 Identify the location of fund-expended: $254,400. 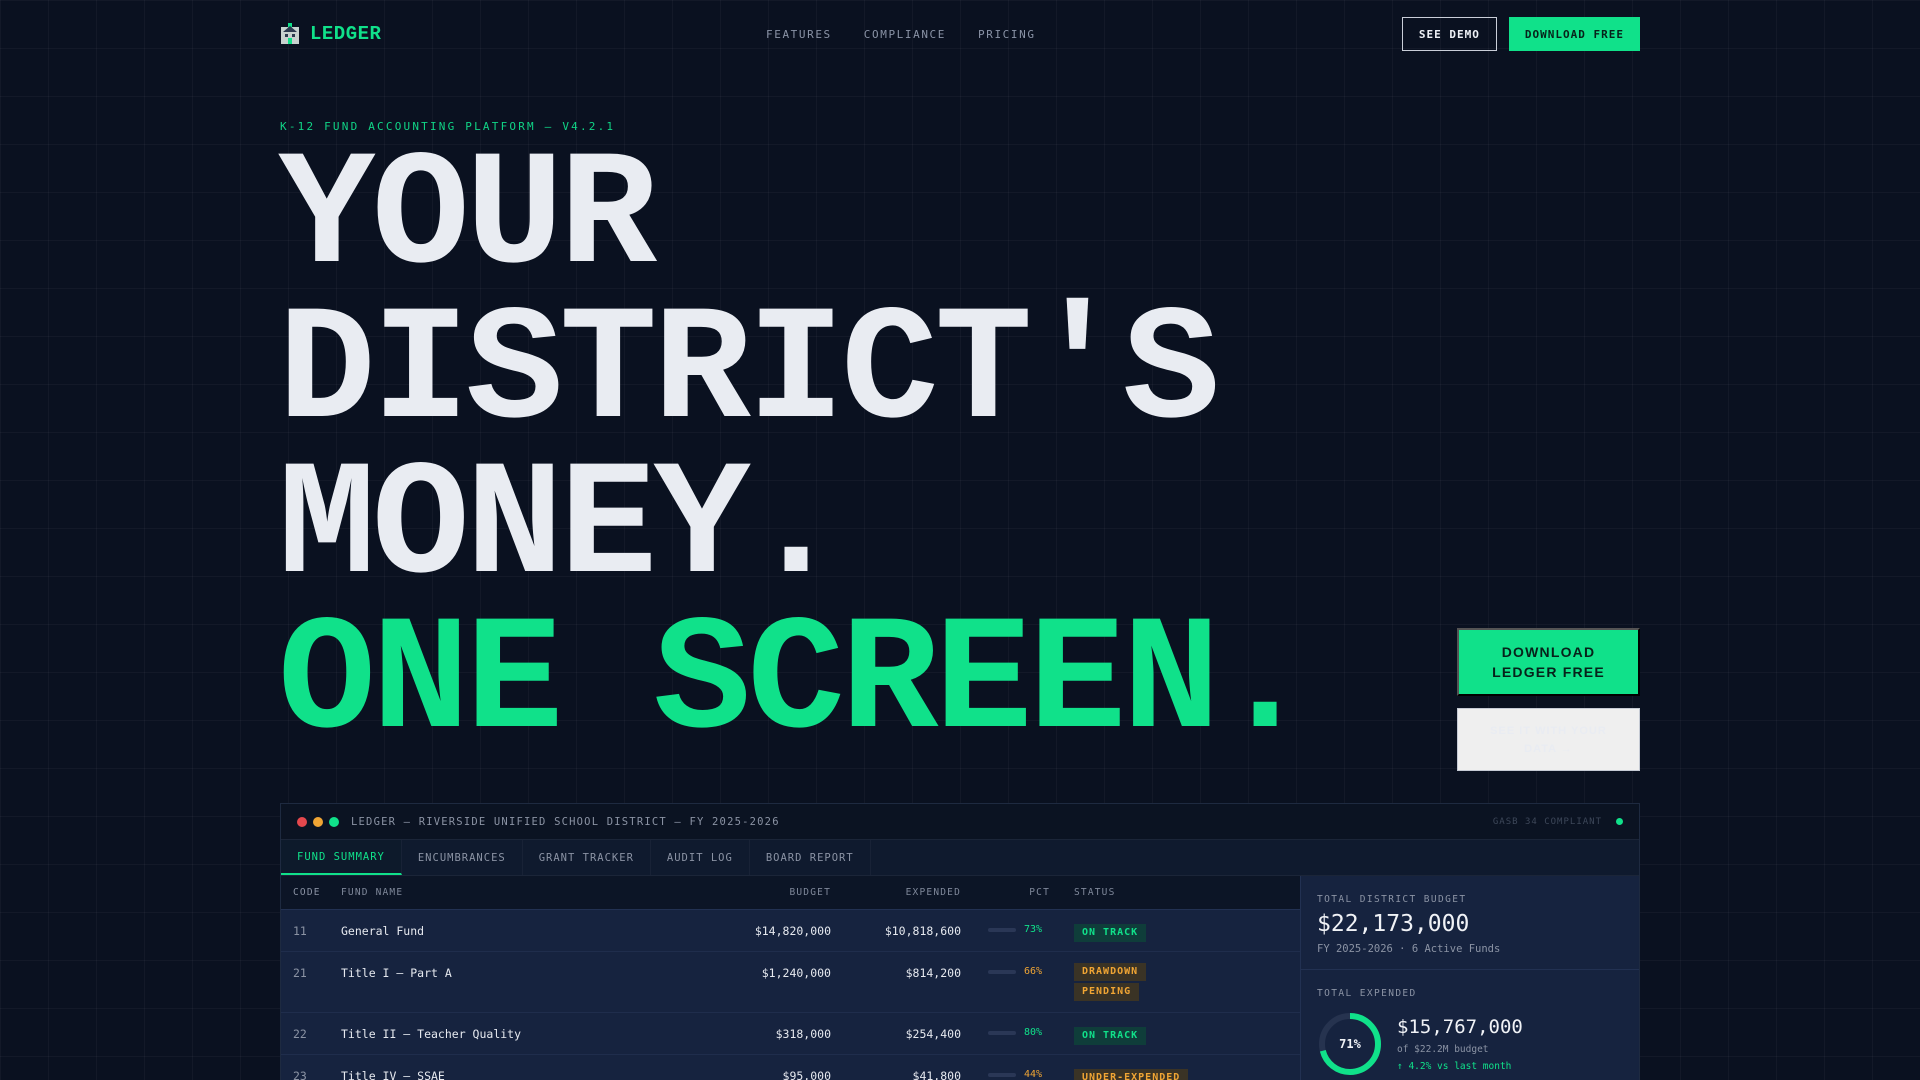
(933, 1034).